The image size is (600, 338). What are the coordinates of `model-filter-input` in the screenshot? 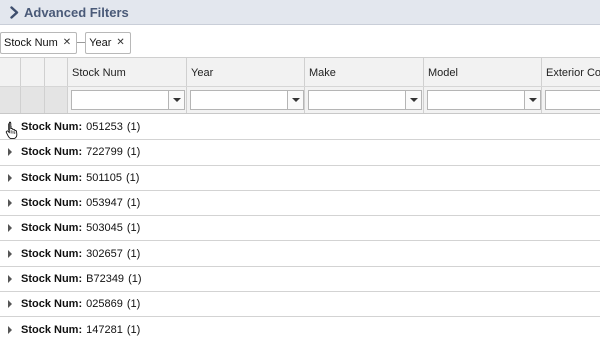 It's located at (476, 100).